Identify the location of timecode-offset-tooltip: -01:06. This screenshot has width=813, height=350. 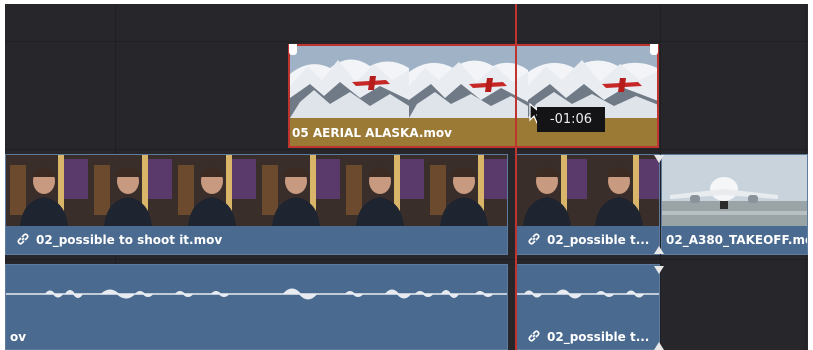
(571, 119).